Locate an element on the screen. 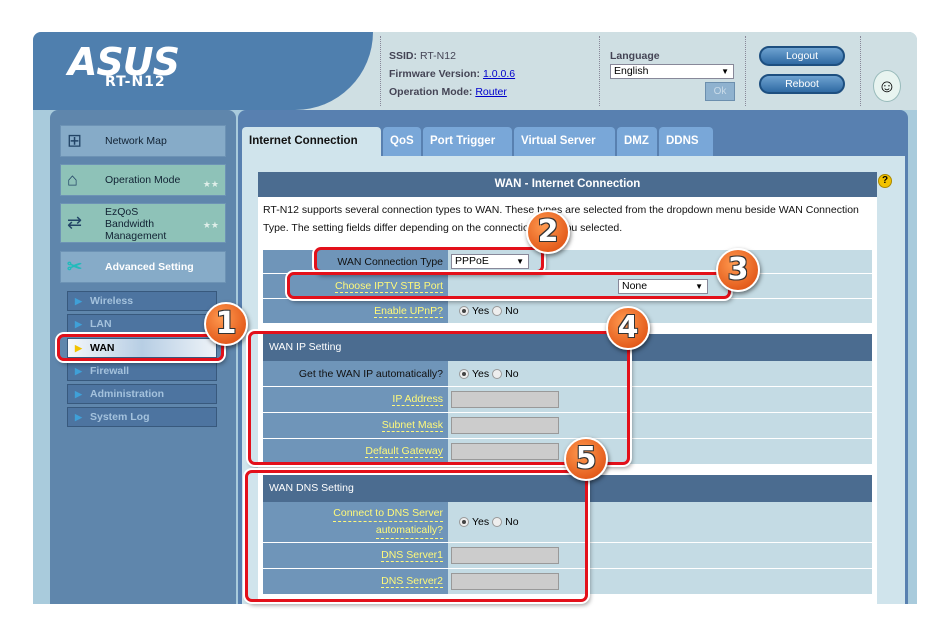 The width and height of the screenshot is (950, 635). upnp-no-radio is located at coordinates (497, 311).